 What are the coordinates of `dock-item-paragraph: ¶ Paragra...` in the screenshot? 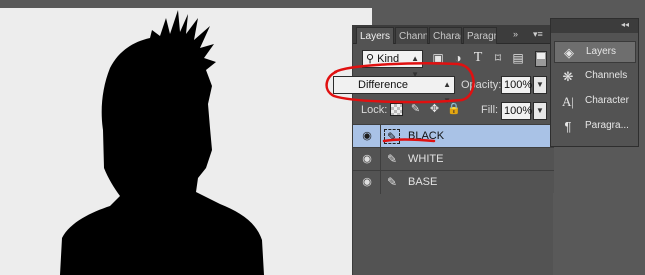 It's located at (595, 127).